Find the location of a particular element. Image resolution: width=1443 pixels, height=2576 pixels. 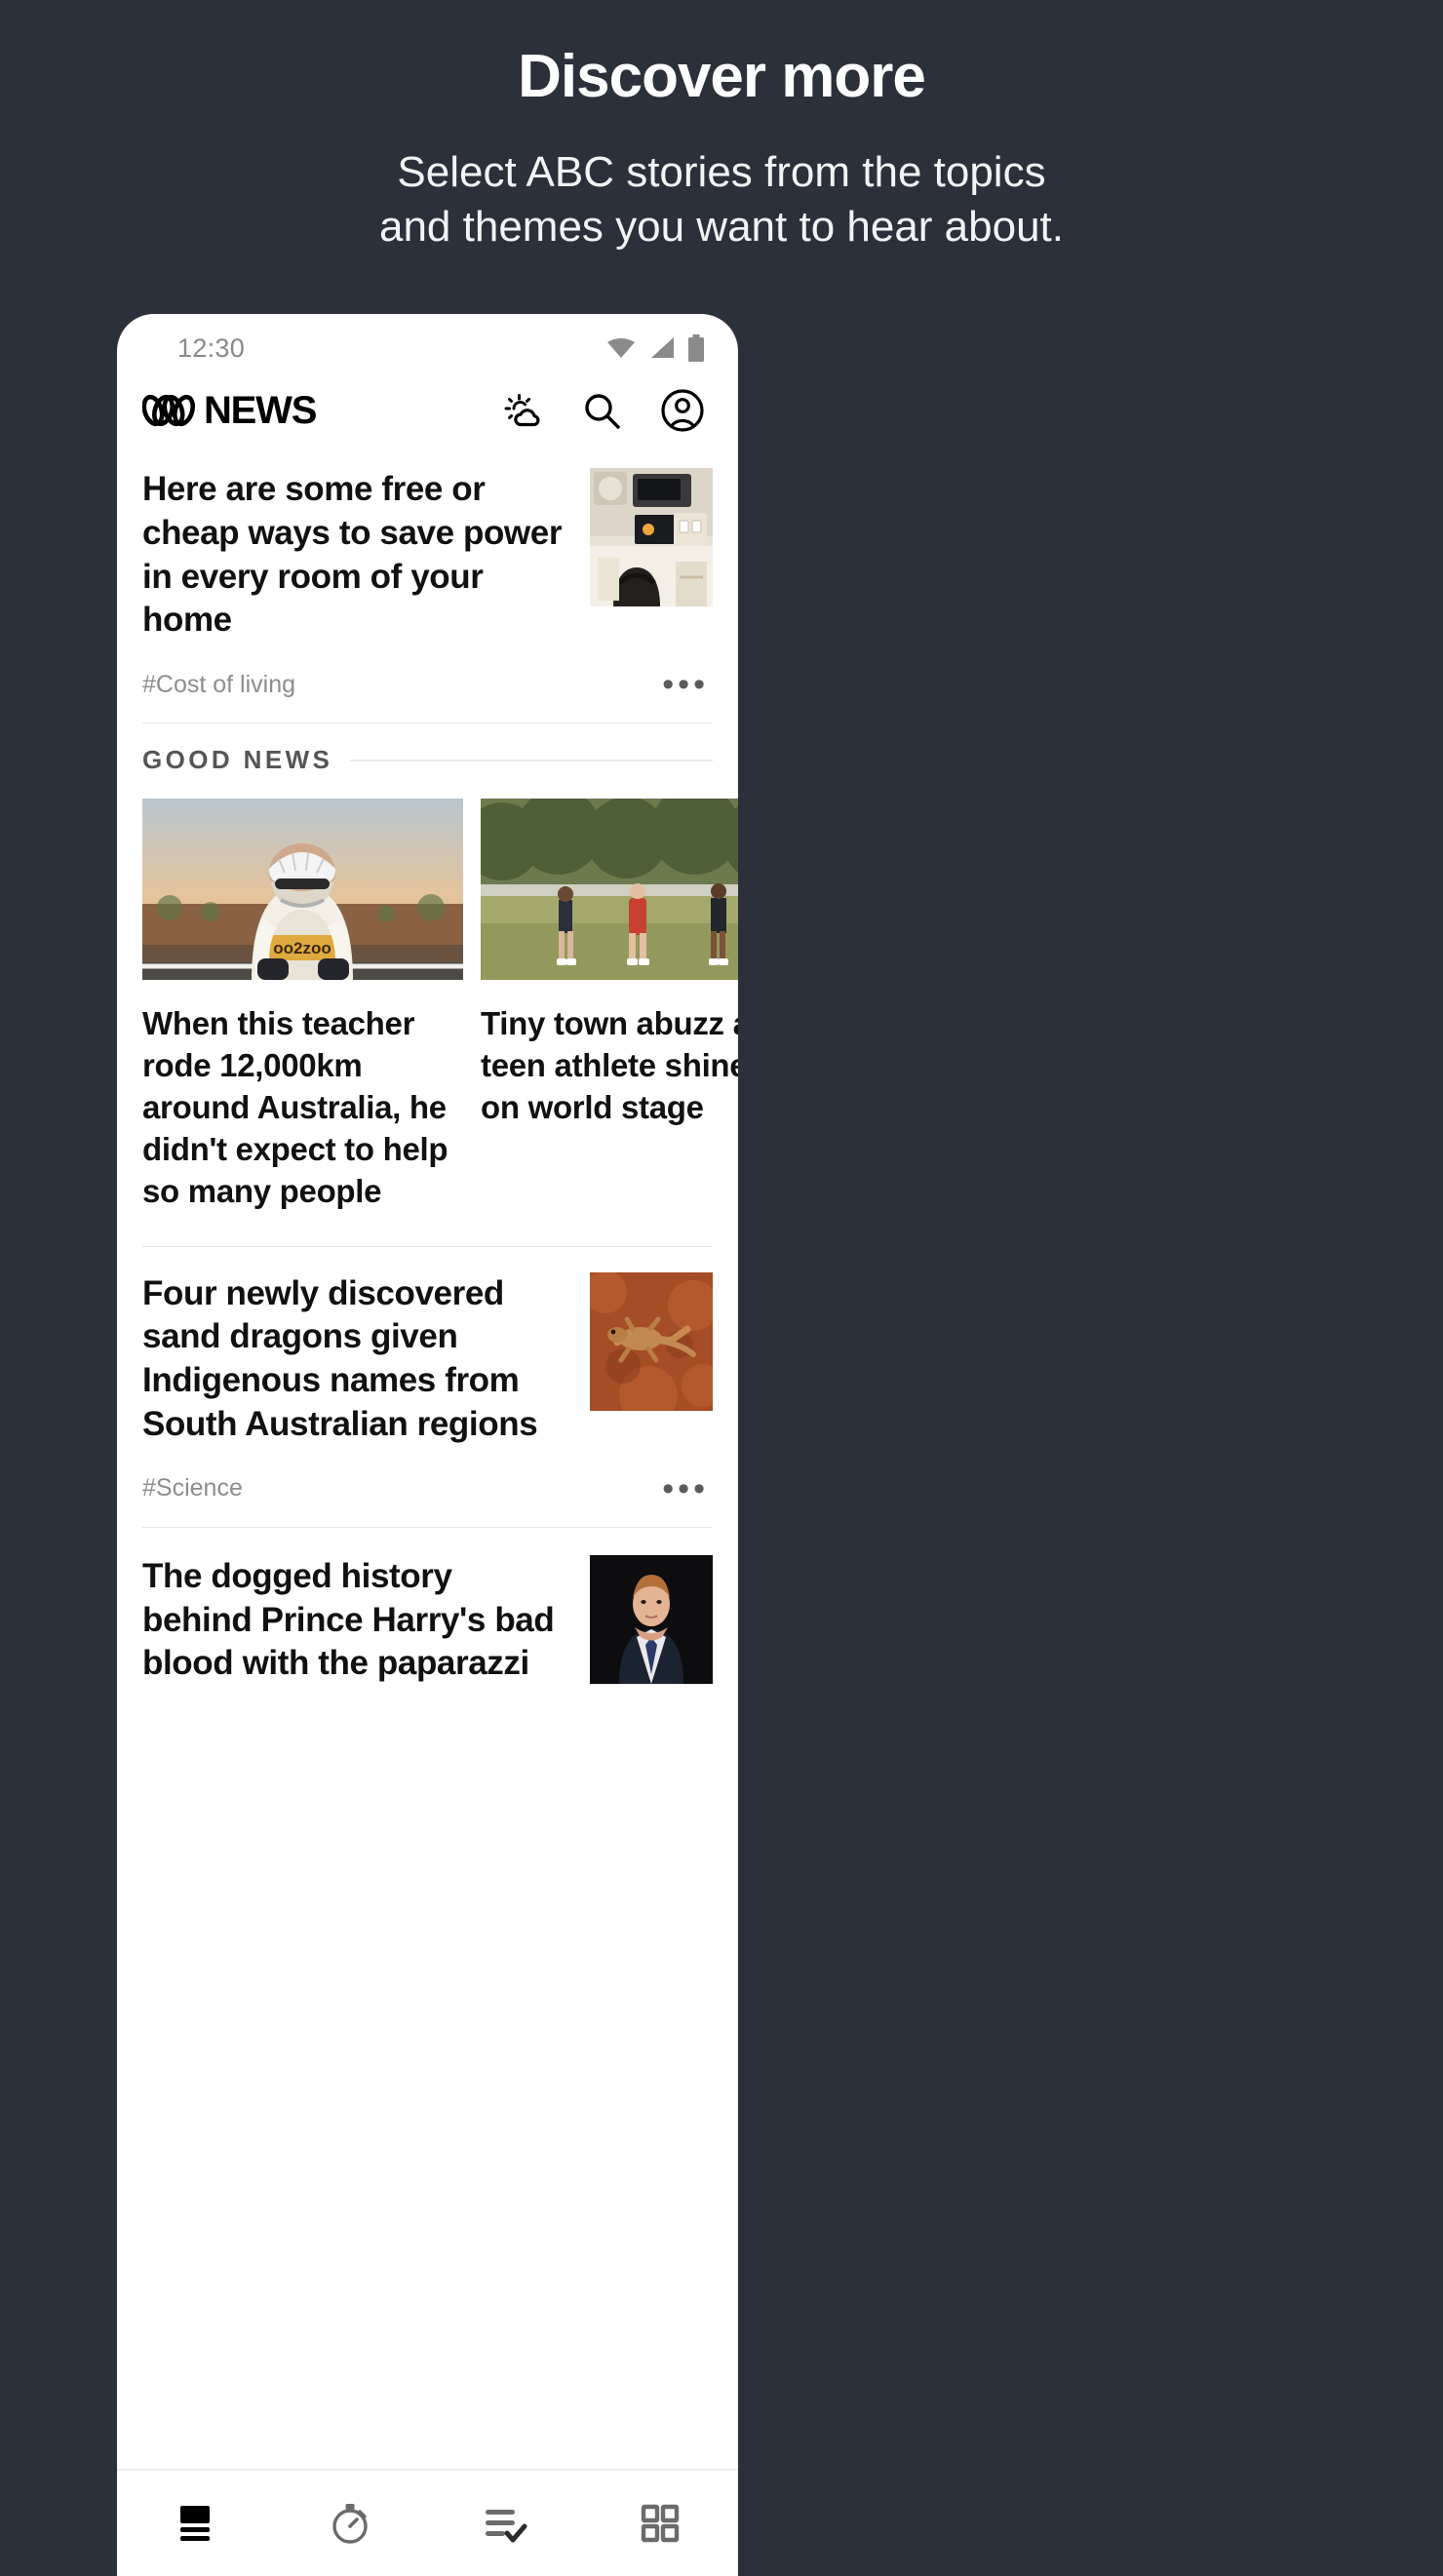

brand-text: NEWS is located at coordinates (260, 410).